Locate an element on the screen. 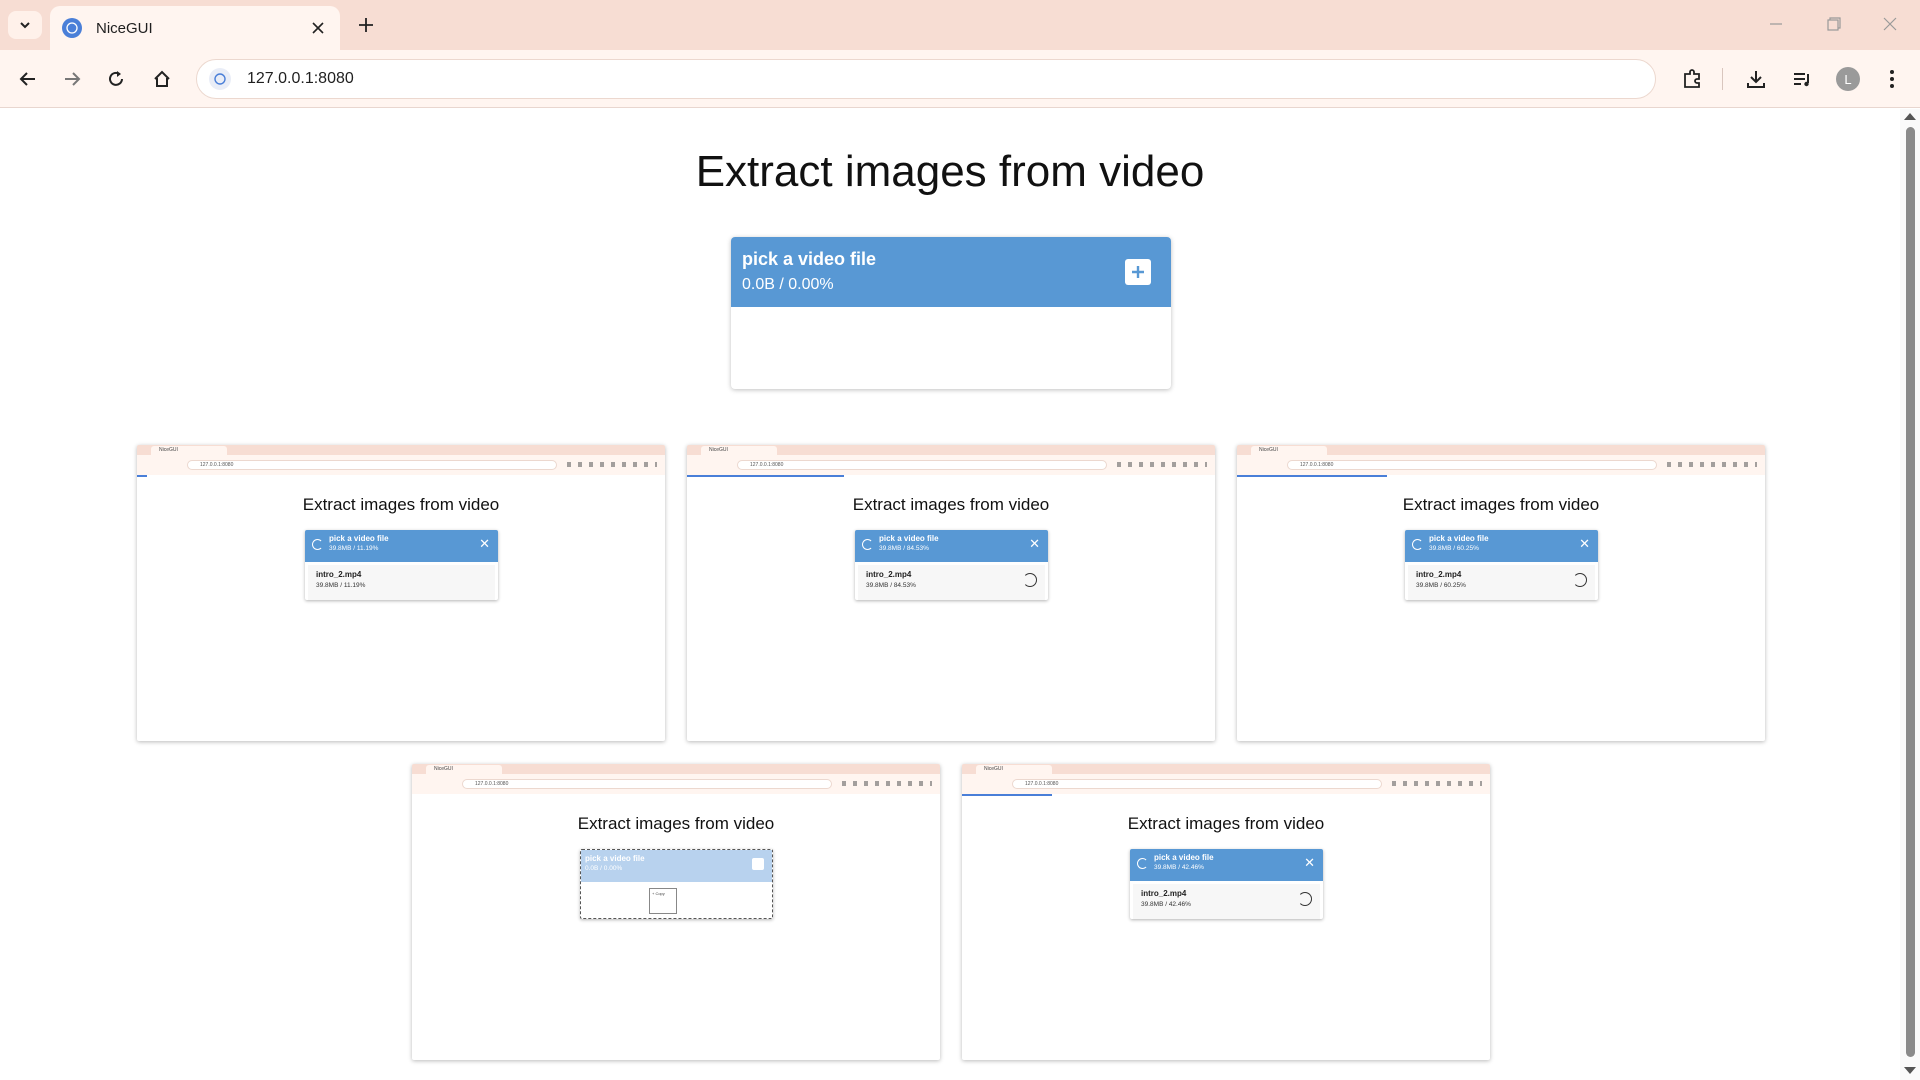  menu-button is located at coordinates (1892, 79).